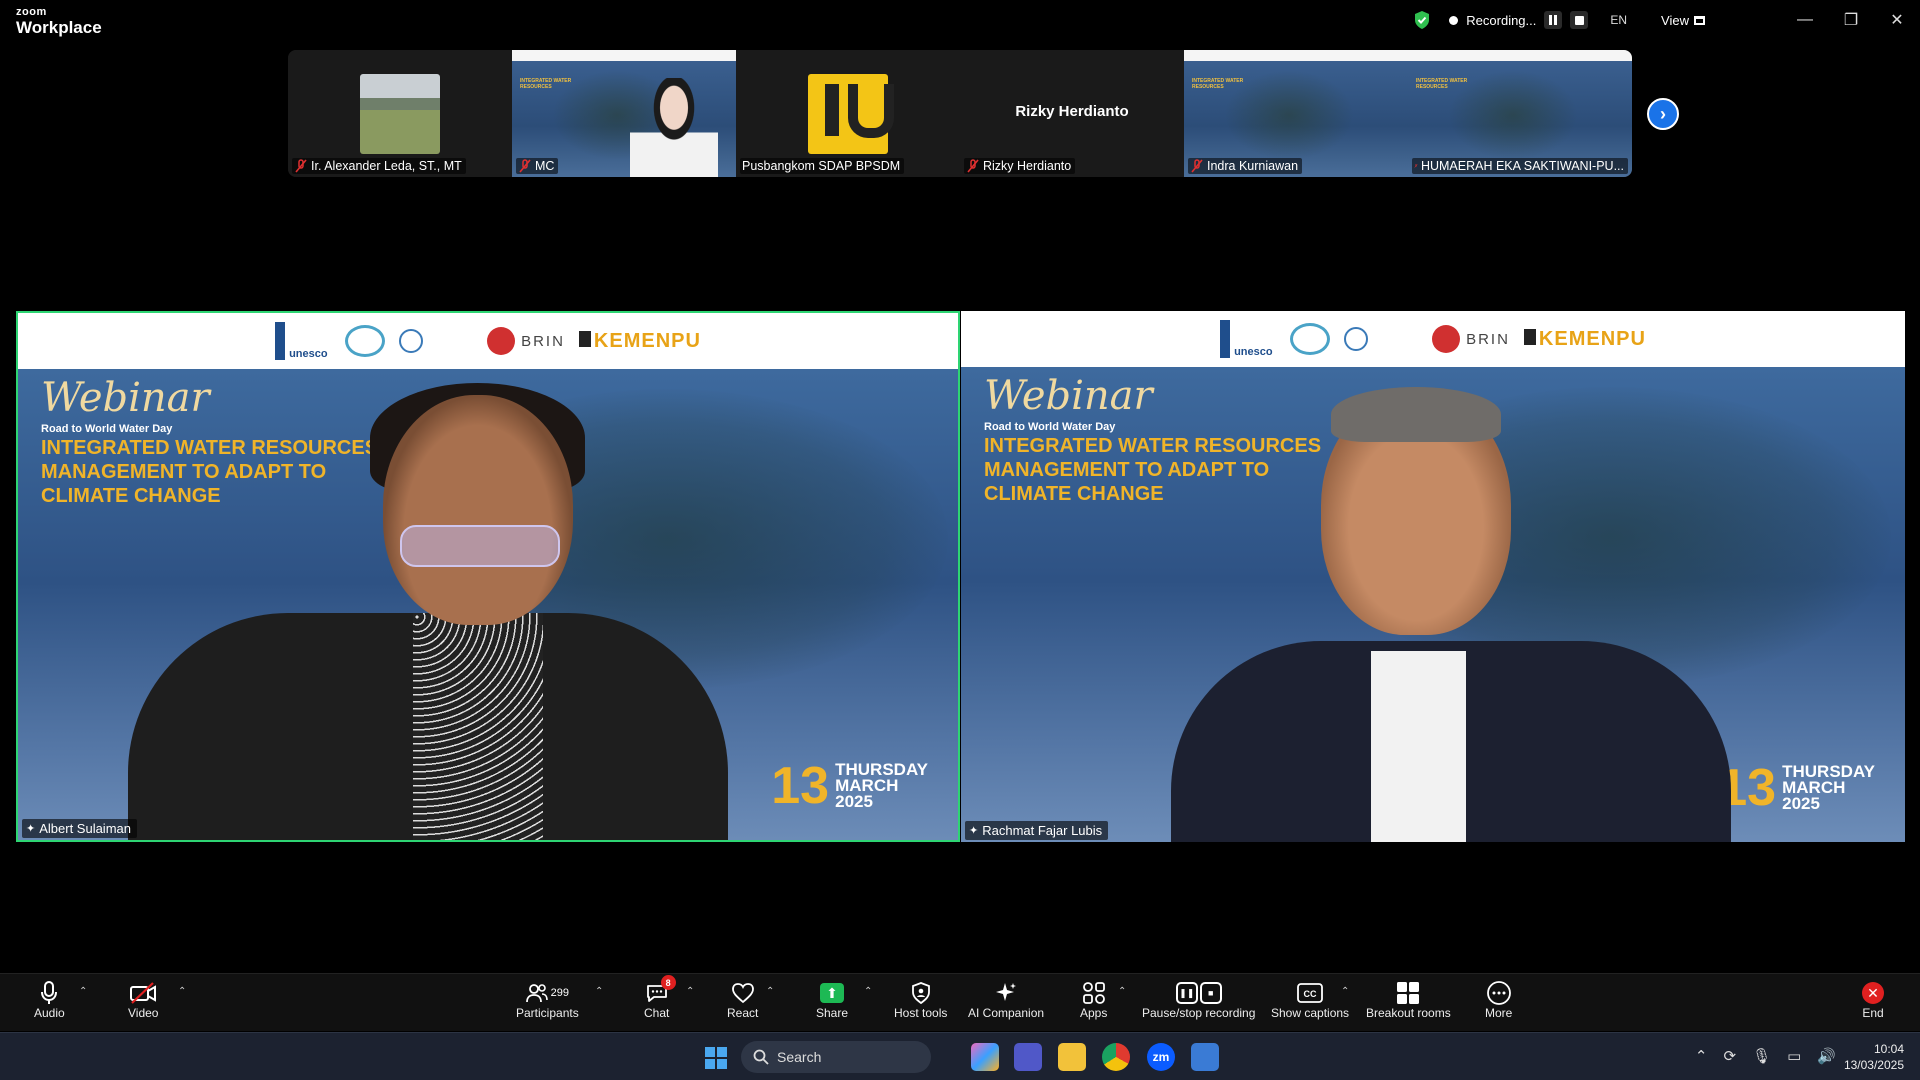 The width and height of the screenshot is (1920, 1080). I want to click on audio-options-caret-icon: ⌃, so click(83, 991).